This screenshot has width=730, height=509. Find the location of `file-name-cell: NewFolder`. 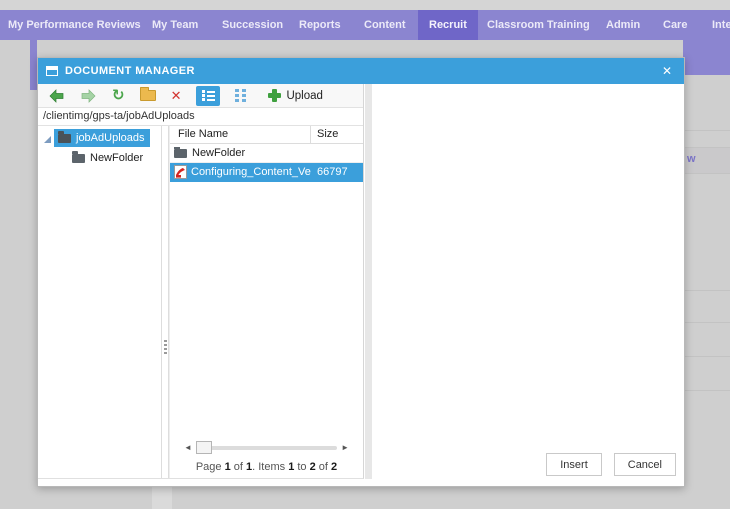

file-name-cell: NewFolder is located at coordinates (240, 153).